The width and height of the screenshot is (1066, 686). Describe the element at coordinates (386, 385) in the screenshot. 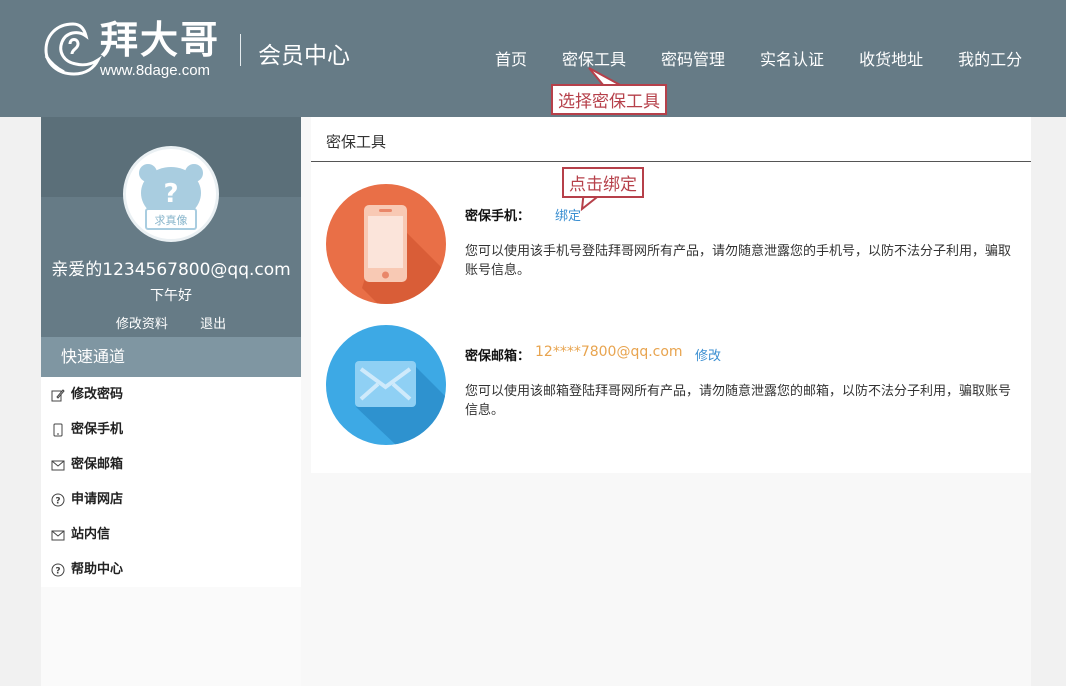

I see `mail-circle-icon` at that location.